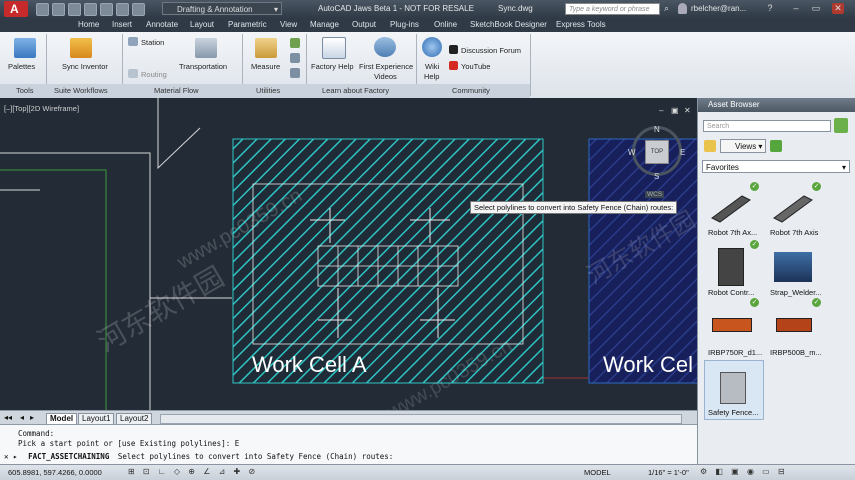 This screenshot has height=480, width=855. Describe the element at coordinates (122, 9) in the screenshot. I see `undo-icon` at that location.